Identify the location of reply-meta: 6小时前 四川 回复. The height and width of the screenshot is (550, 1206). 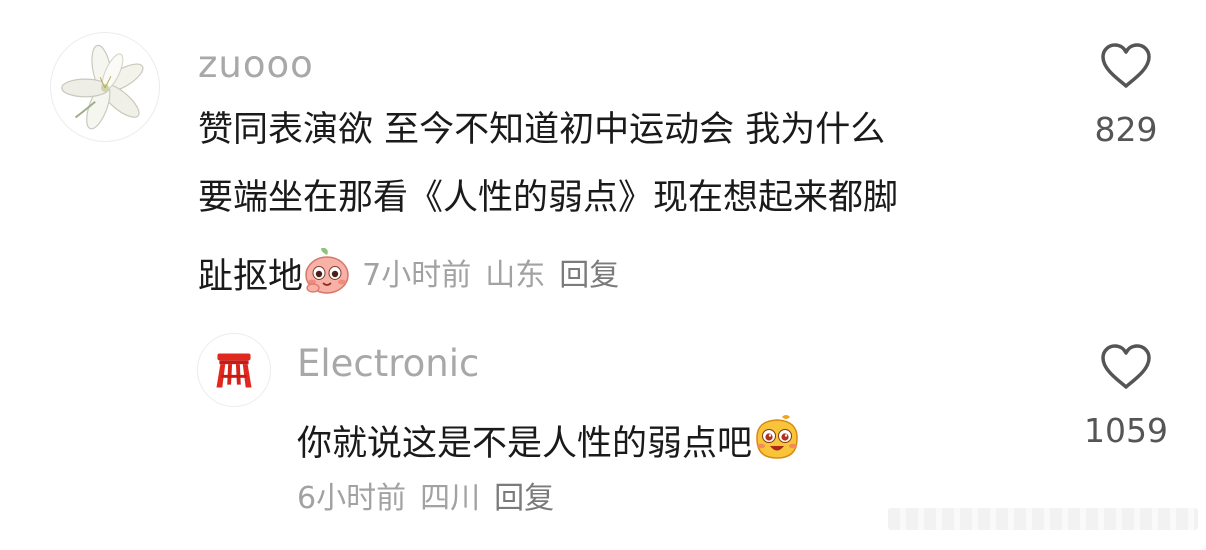
(425, 499).